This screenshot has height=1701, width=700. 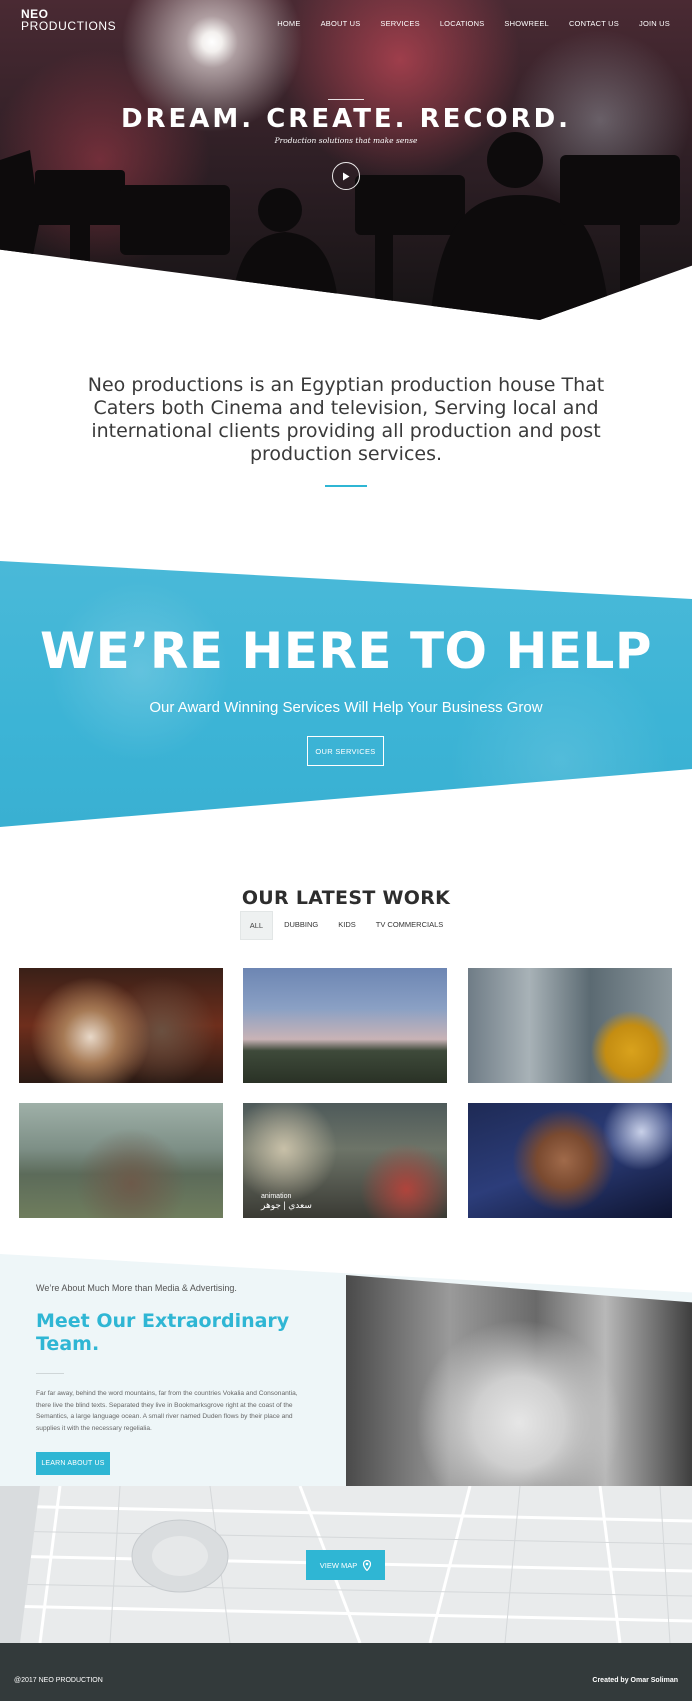 I want to click on filter-kids: KIDS, so click(x=347, y=925).